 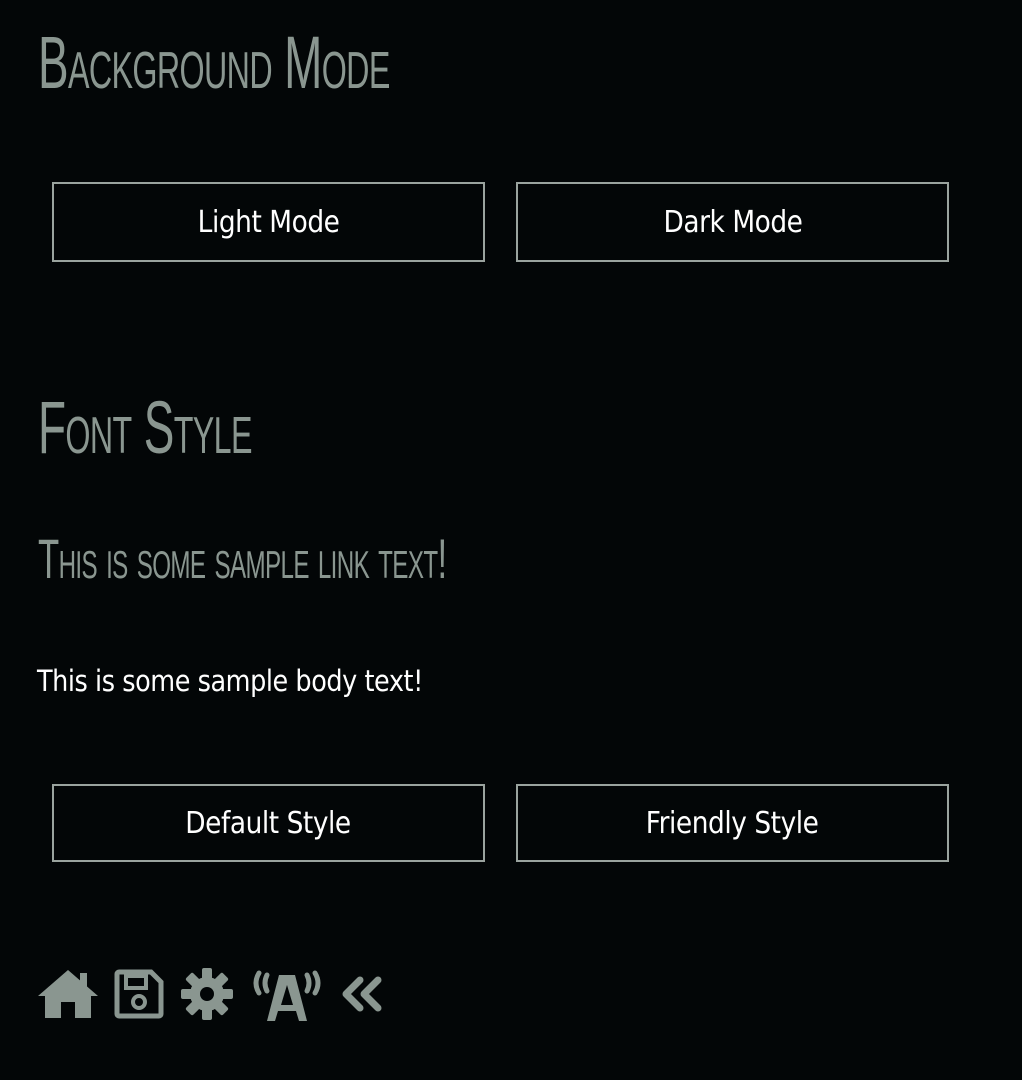 I want to click on friendly-style-button: Friendly Style, so click(x=732, y=823).